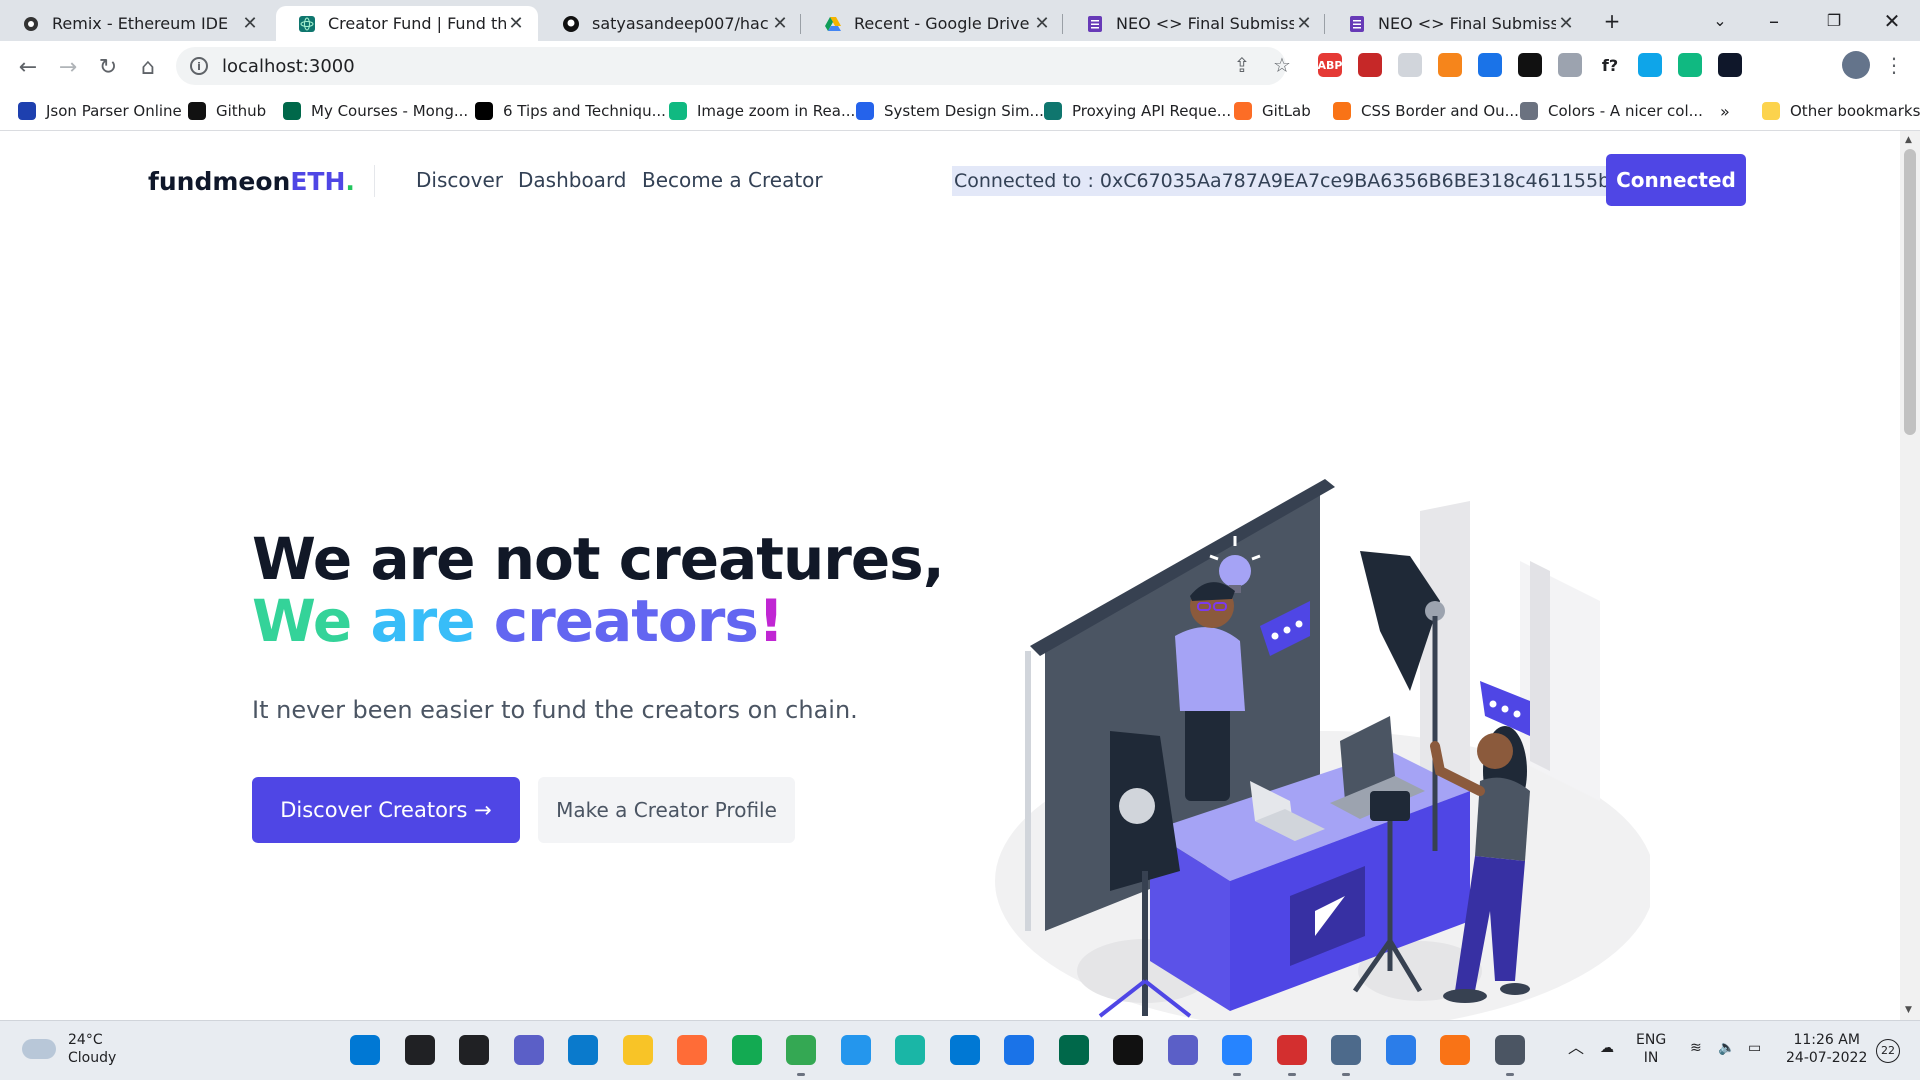 The height and width of the screenshot is (1080, 1920). I want to click on nav-link-become-creator: Become a Creator, so click(732, 180).